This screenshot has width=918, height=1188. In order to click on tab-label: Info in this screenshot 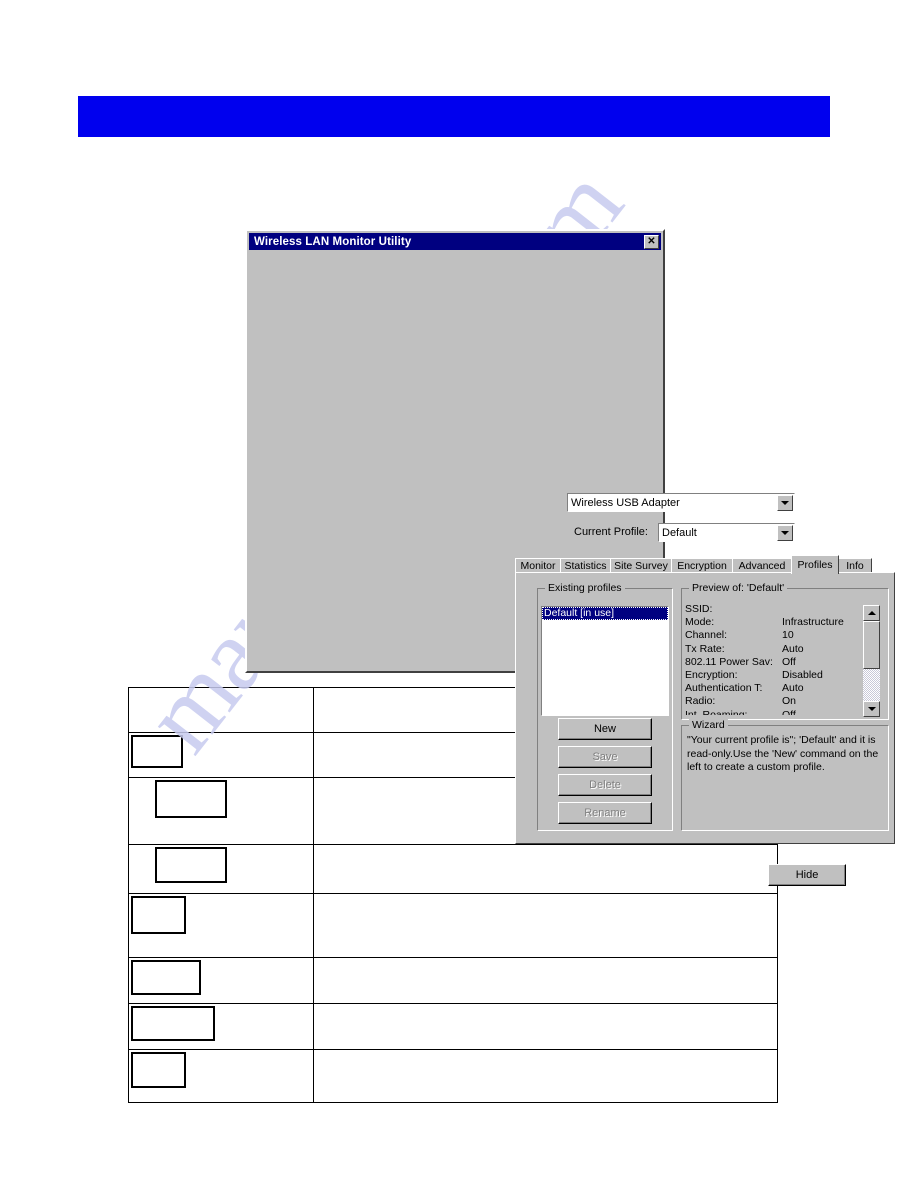, I will do `click(855, 566)`.